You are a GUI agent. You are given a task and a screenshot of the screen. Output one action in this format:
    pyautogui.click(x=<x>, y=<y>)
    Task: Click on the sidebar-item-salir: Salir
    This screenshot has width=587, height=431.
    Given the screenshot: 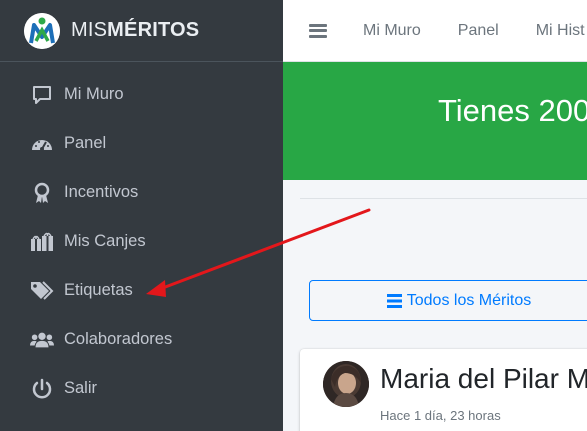 What is the action you would take?
    pyautogui.click(x=141, y=388)
    